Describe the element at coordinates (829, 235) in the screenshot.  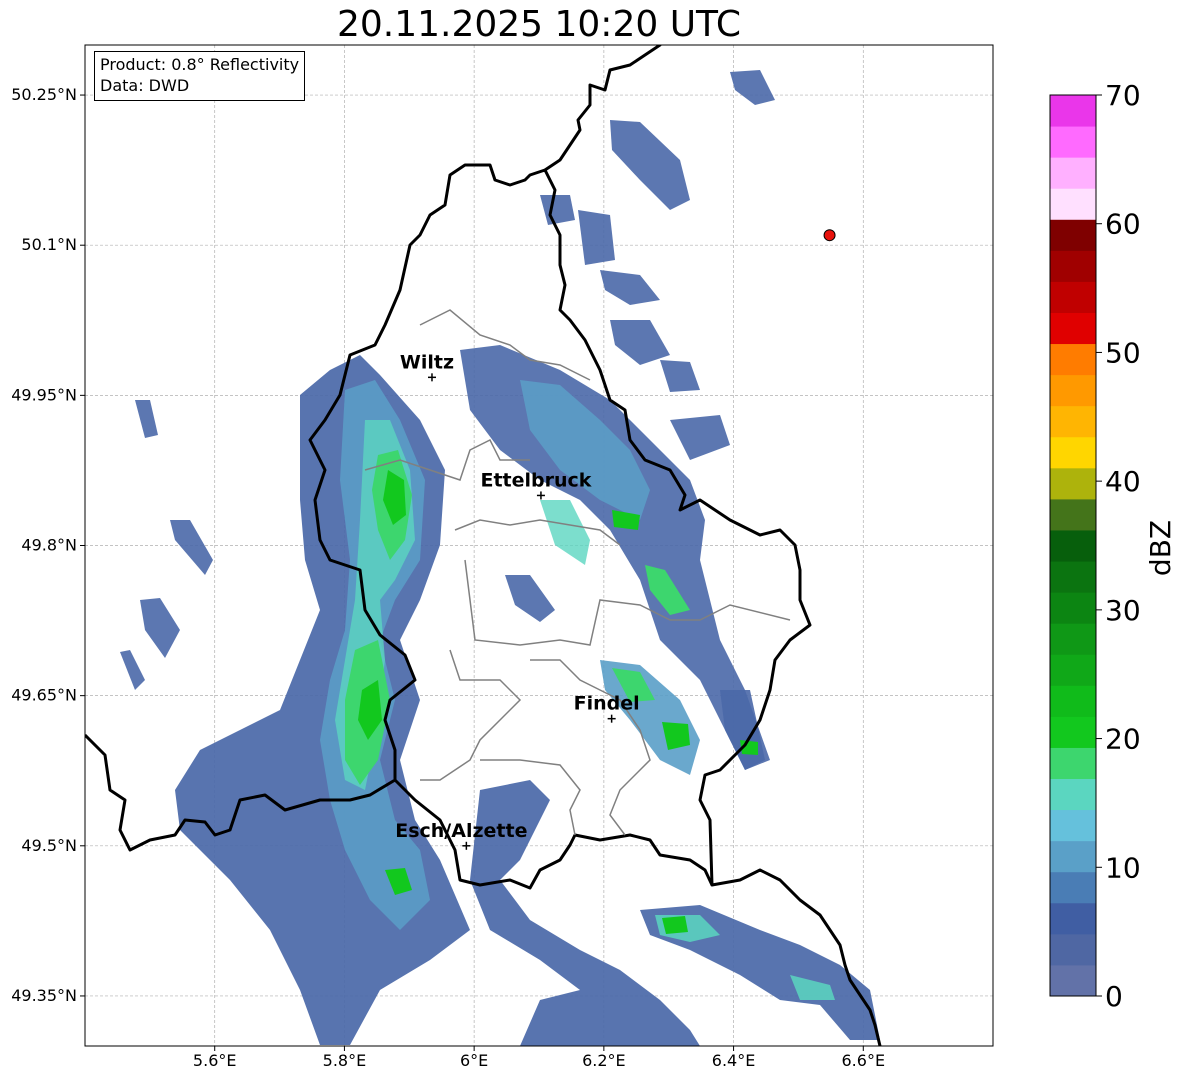
I see `radar-site-marker` at that location.